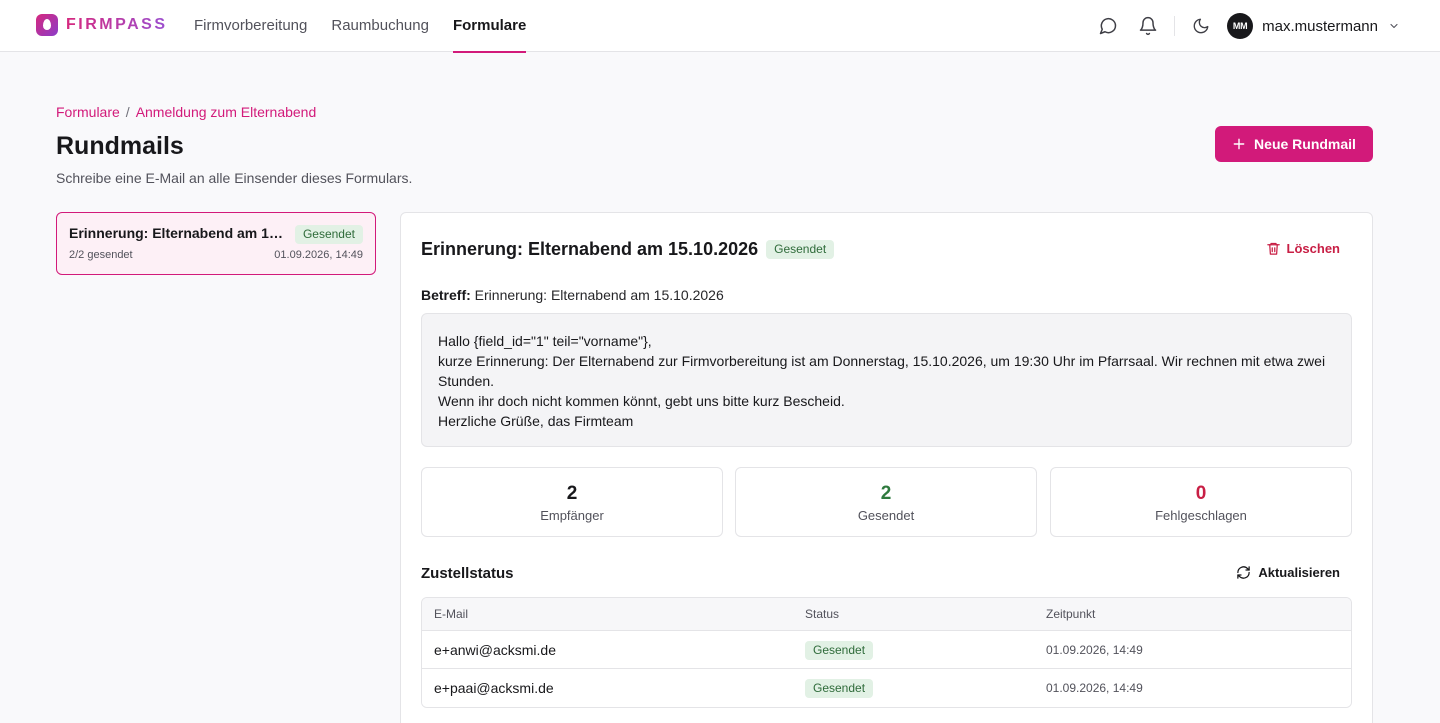 Image resolution: width=1440 pixels, height=723 pixels. I want to click on user-menu: MM max.mustermann, so click(1313, 26).